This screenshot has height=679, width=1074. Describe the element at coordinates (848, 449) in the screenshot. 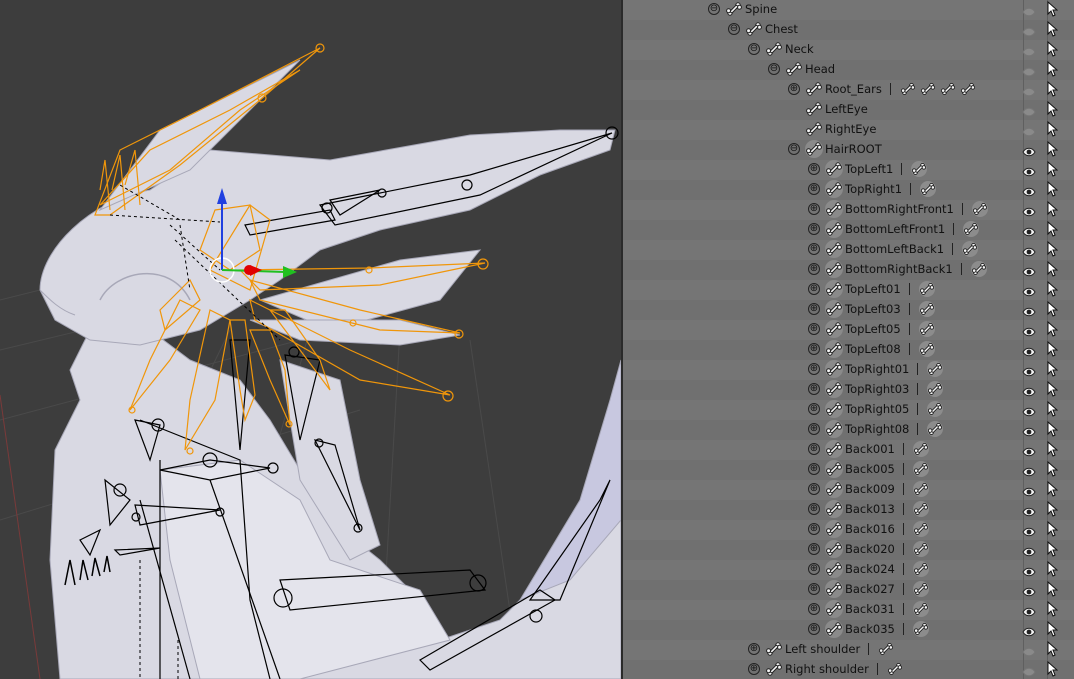

I see `outliner-row: ⊕ Back001` at that location.